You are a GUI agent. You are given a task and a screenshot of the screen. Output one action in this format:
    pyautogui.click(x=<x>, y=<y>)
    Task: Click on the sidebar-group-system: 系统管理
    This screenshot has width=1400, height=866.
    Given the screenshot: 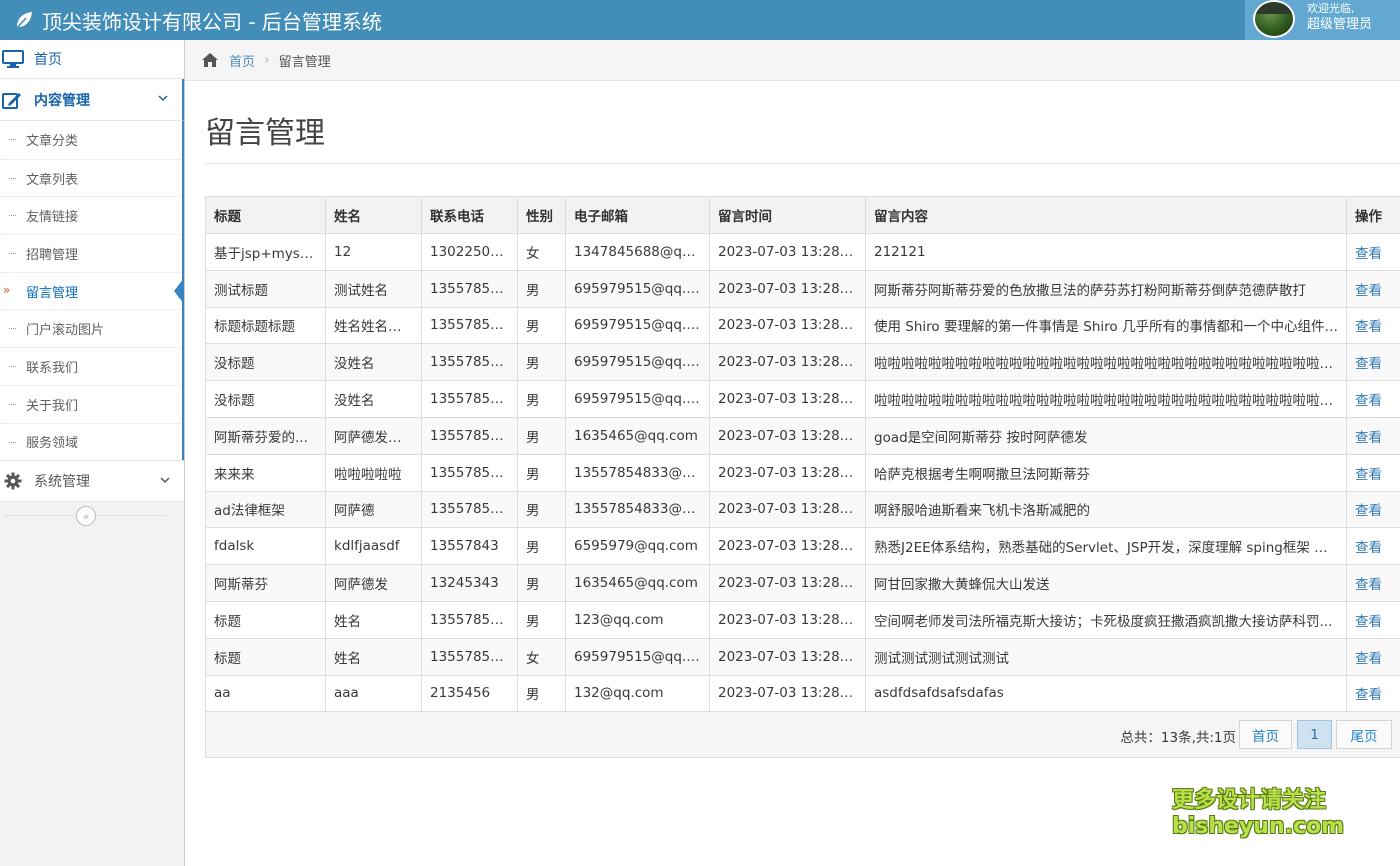 What is the action you would take?
    pyautogui.click(x=92, y=481)
    